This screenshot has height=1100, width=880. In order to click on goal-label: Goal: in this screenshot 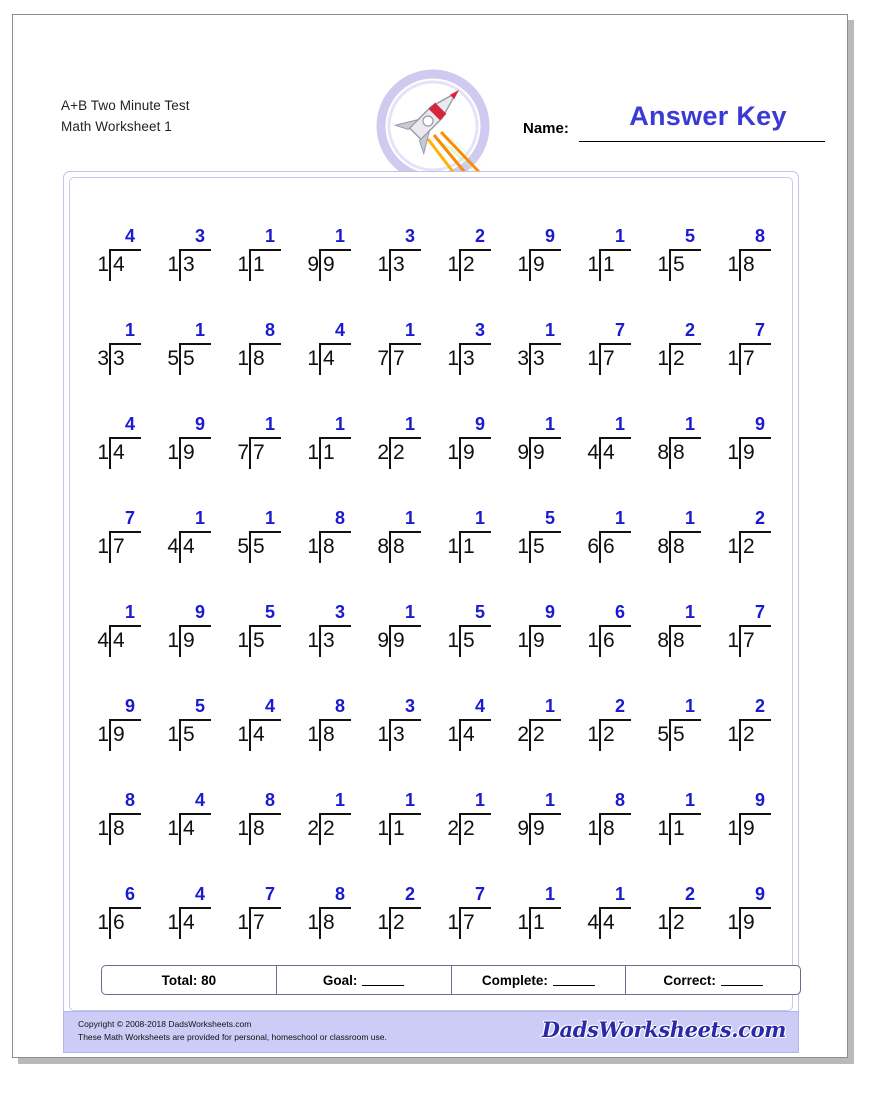, I will do `click(340, 980)`.